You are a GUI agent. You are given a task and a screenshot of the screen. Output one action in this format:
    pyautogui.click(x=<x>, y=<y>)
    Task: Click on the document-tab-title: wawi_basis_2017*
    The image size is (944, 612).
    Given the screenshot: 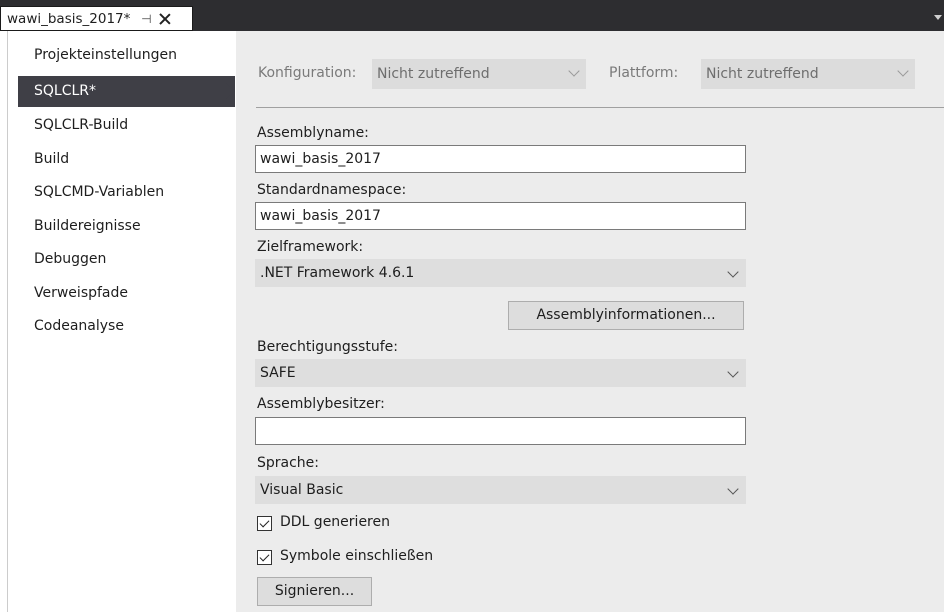 What is the action you would take?
    pyautogui.click(x=69, y=18)
    